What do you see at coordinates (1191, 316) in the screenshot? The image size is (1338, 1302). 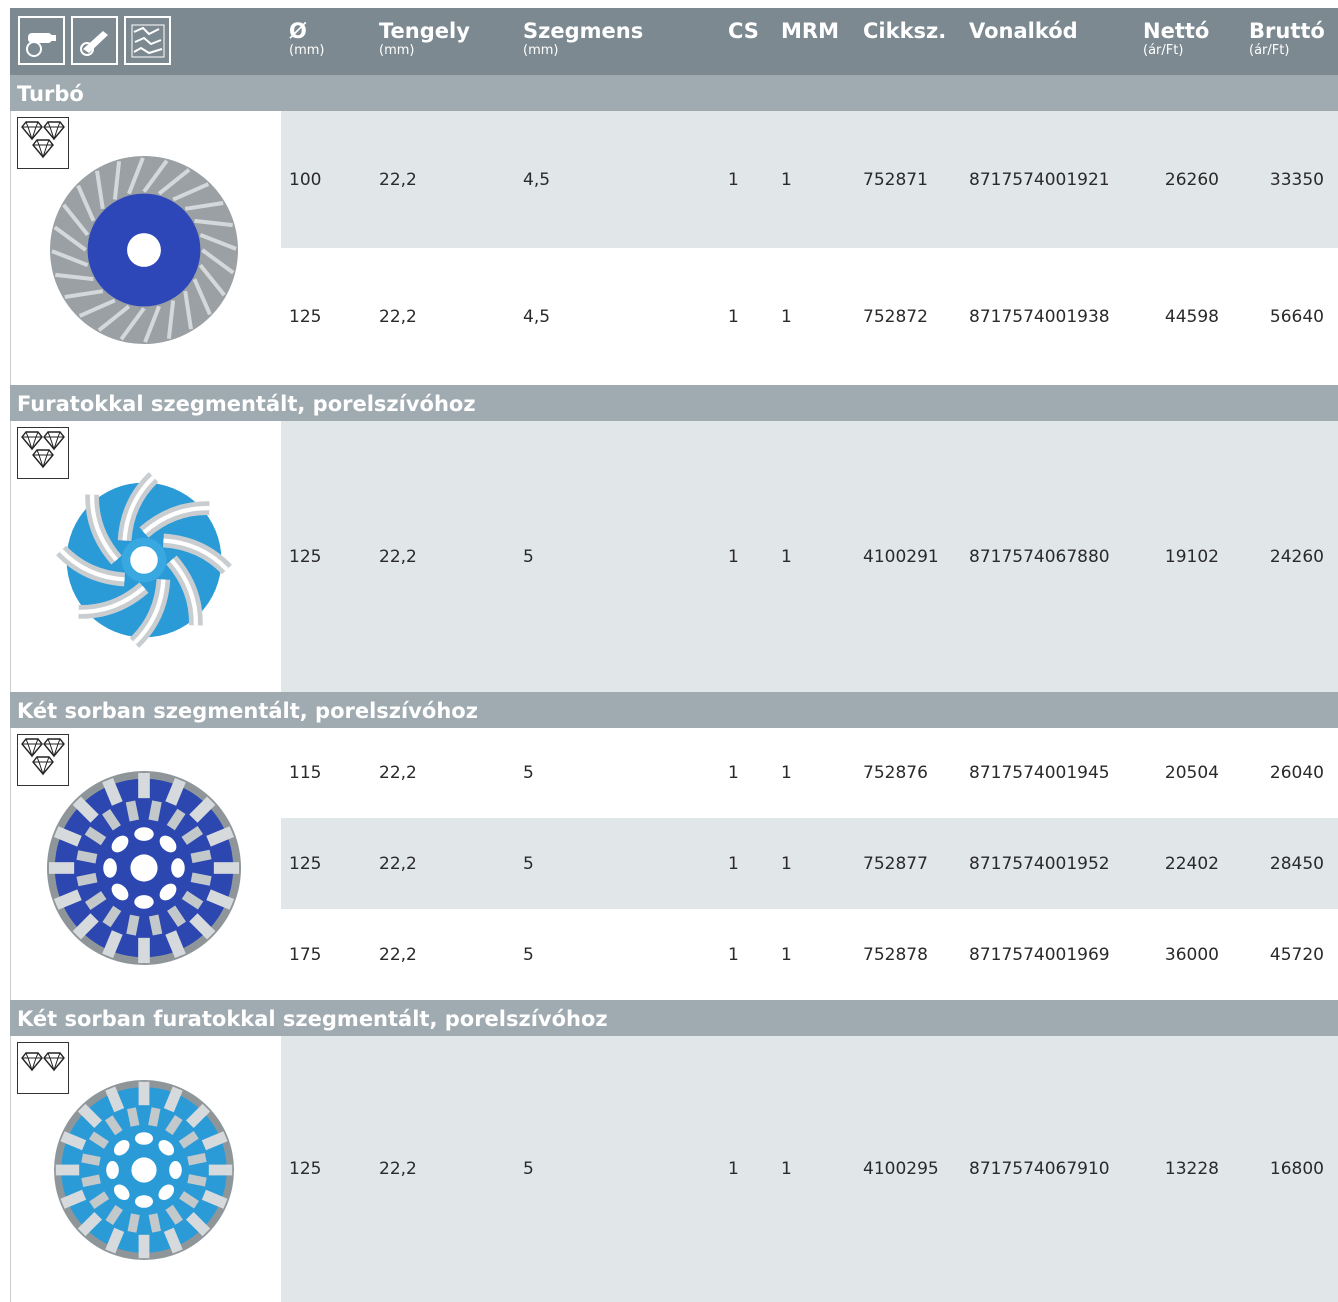 I see `cell-net: 44598` at bounding box center [1191, 316].